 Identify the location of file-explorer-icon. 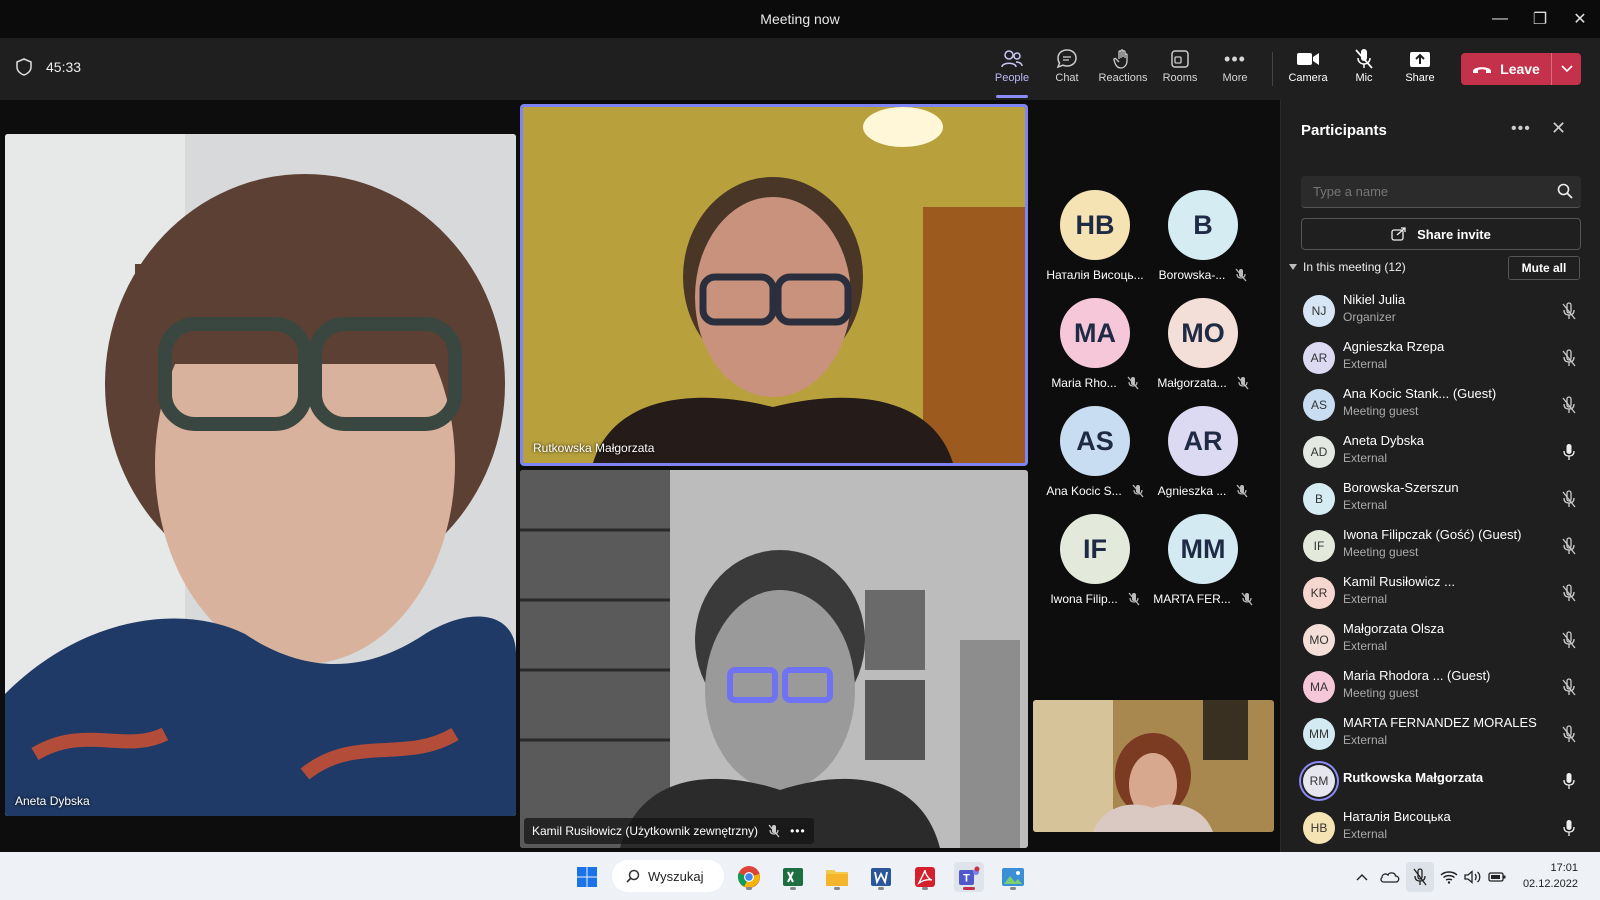
(837, 877).